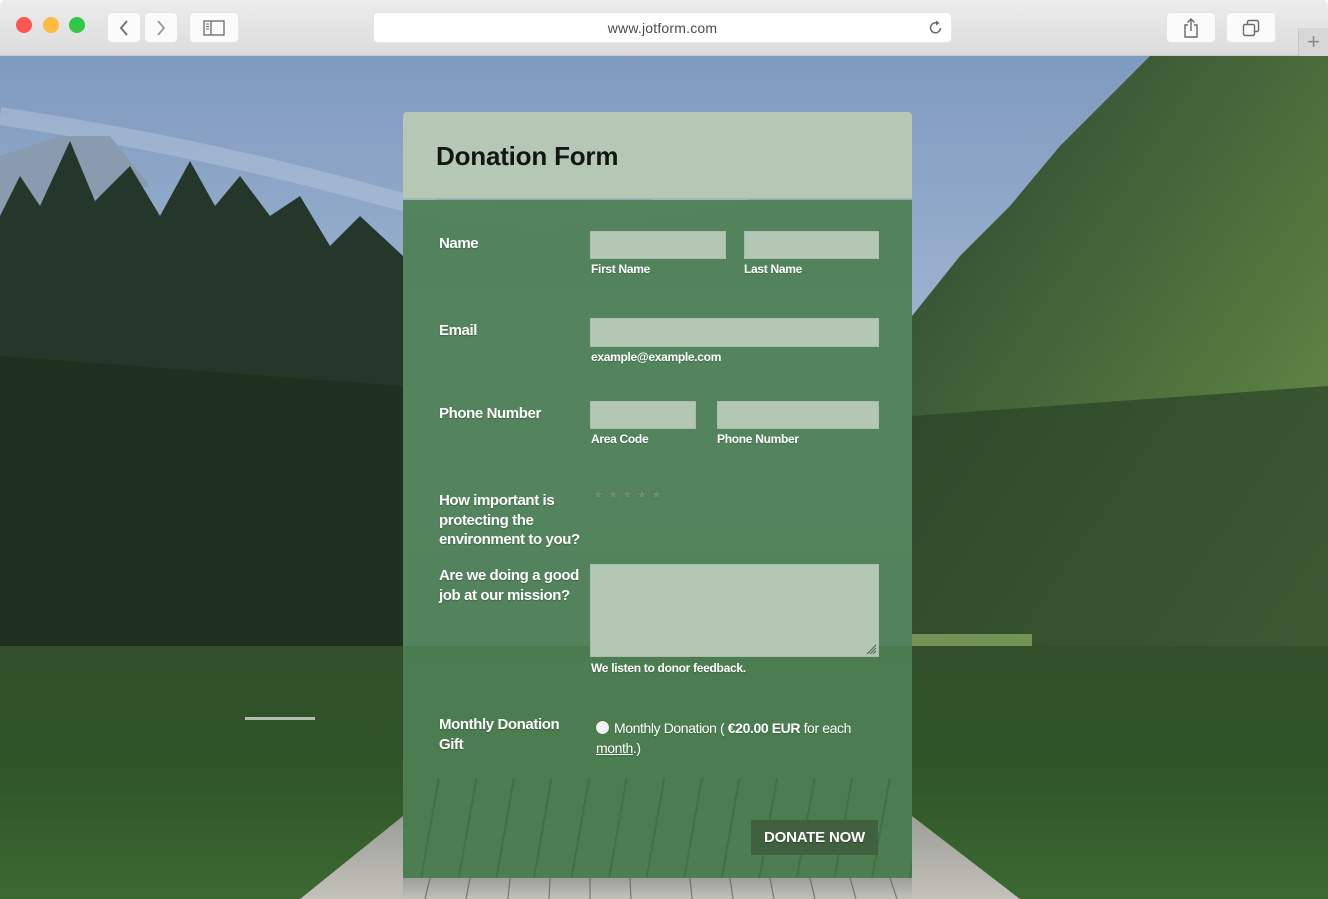 This screenshot has height=899, width=1328. I want to click on show-tabs-button, so click(1251, 27).